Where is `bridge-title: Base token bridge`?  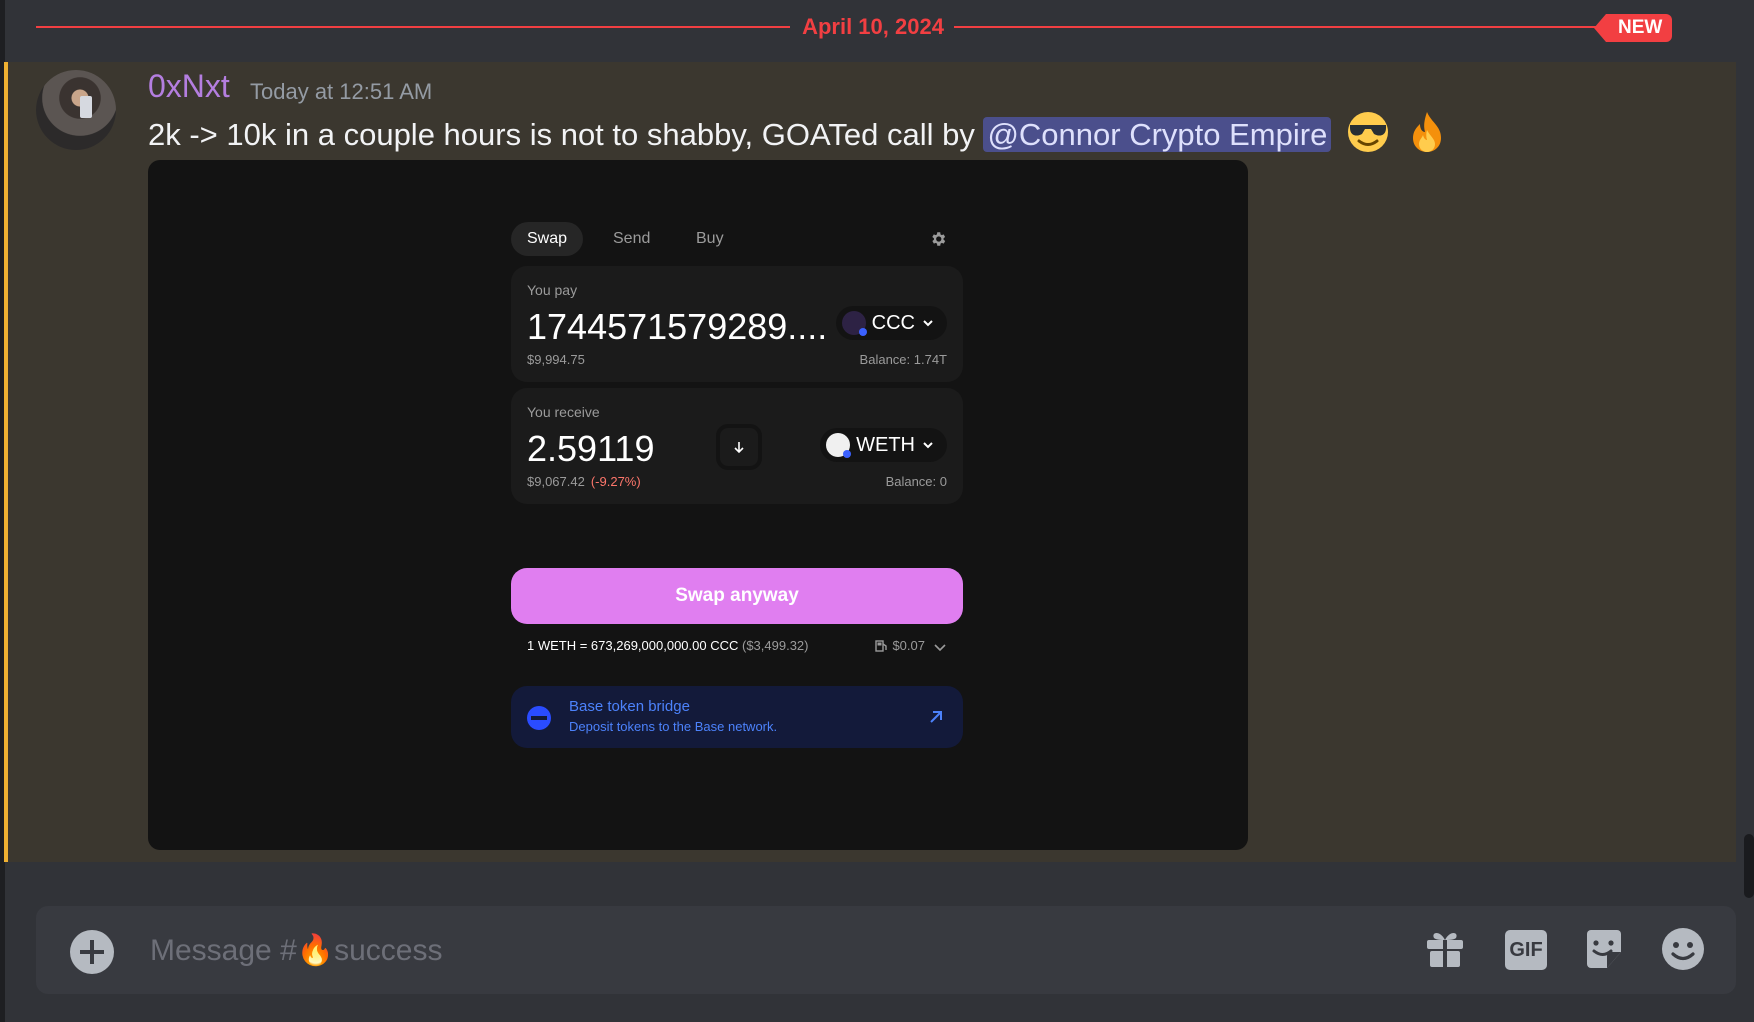 bridge-title: Base token bridge is located at coordinates (629, 706).